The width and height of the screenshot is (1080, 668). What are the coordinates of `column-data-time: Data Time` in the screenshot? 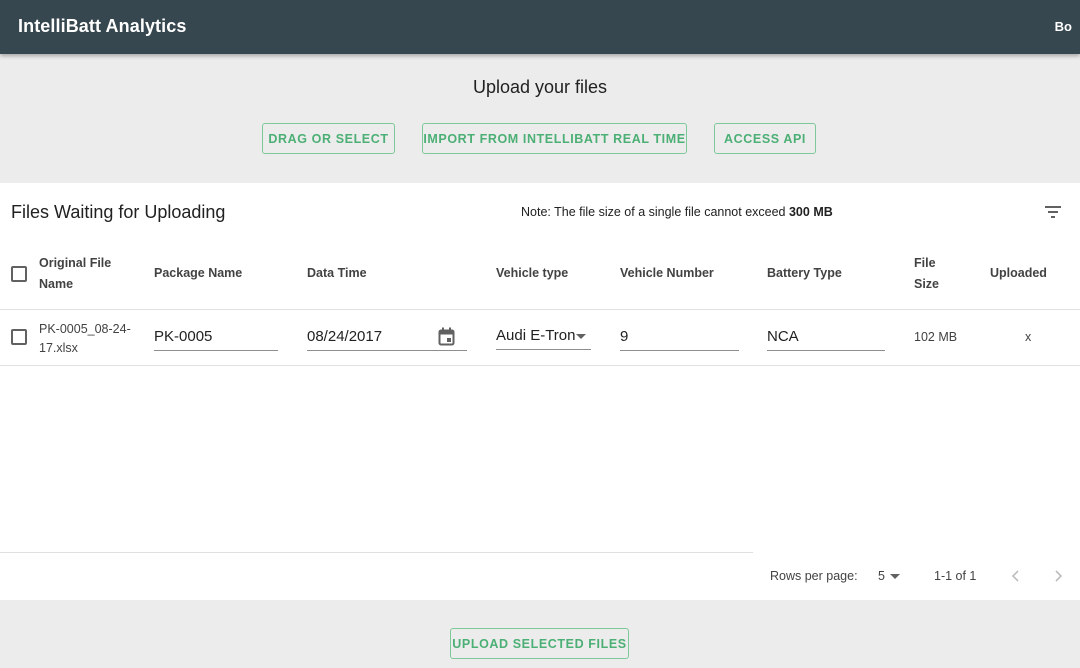 It's located at (337, 273).